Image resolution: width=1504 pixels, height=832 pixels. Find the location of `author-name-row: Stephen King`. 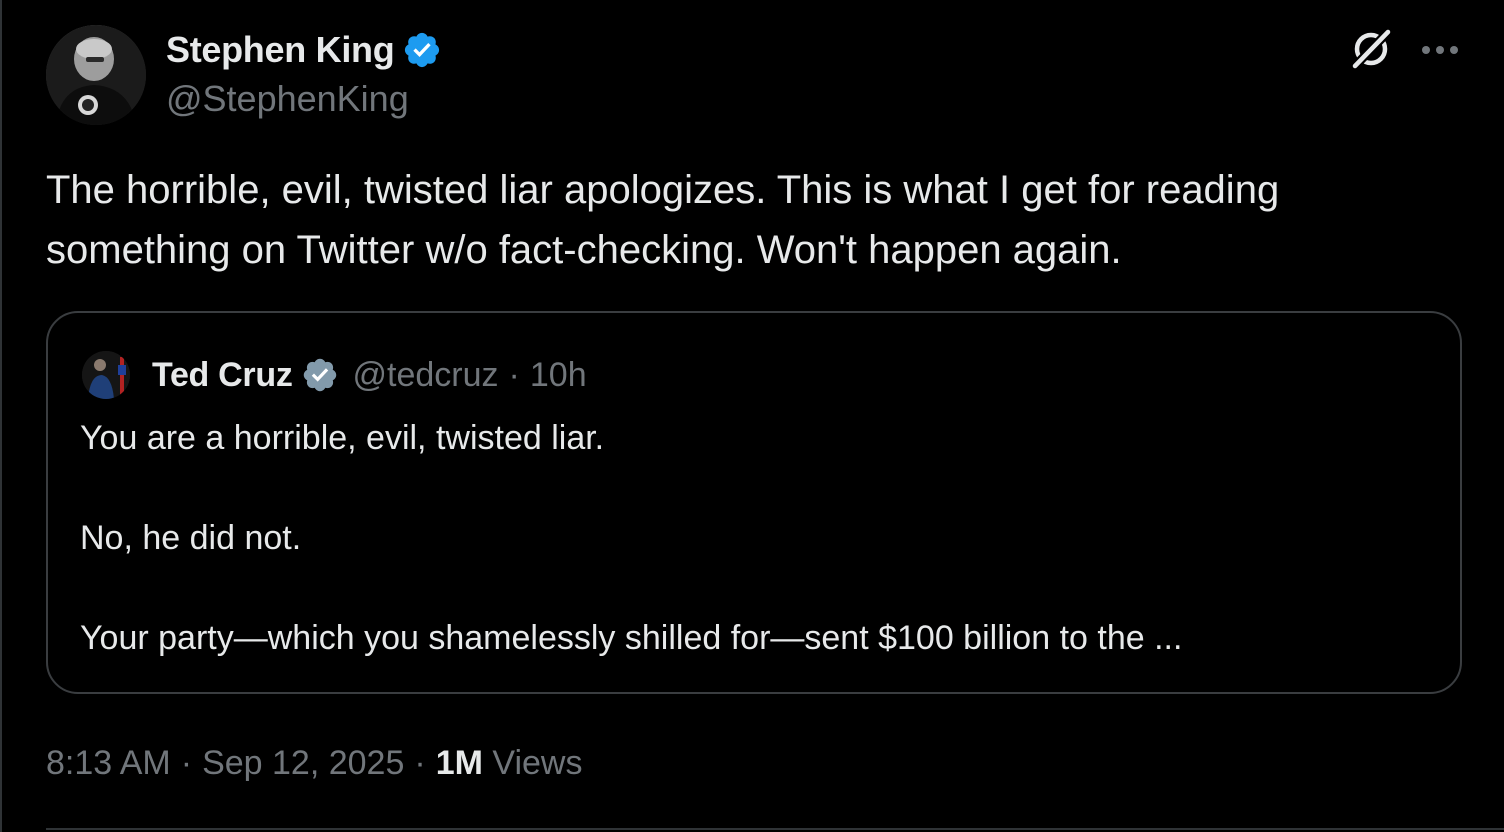

author-name-row: Stephen King is located at coordinates (304, 50).